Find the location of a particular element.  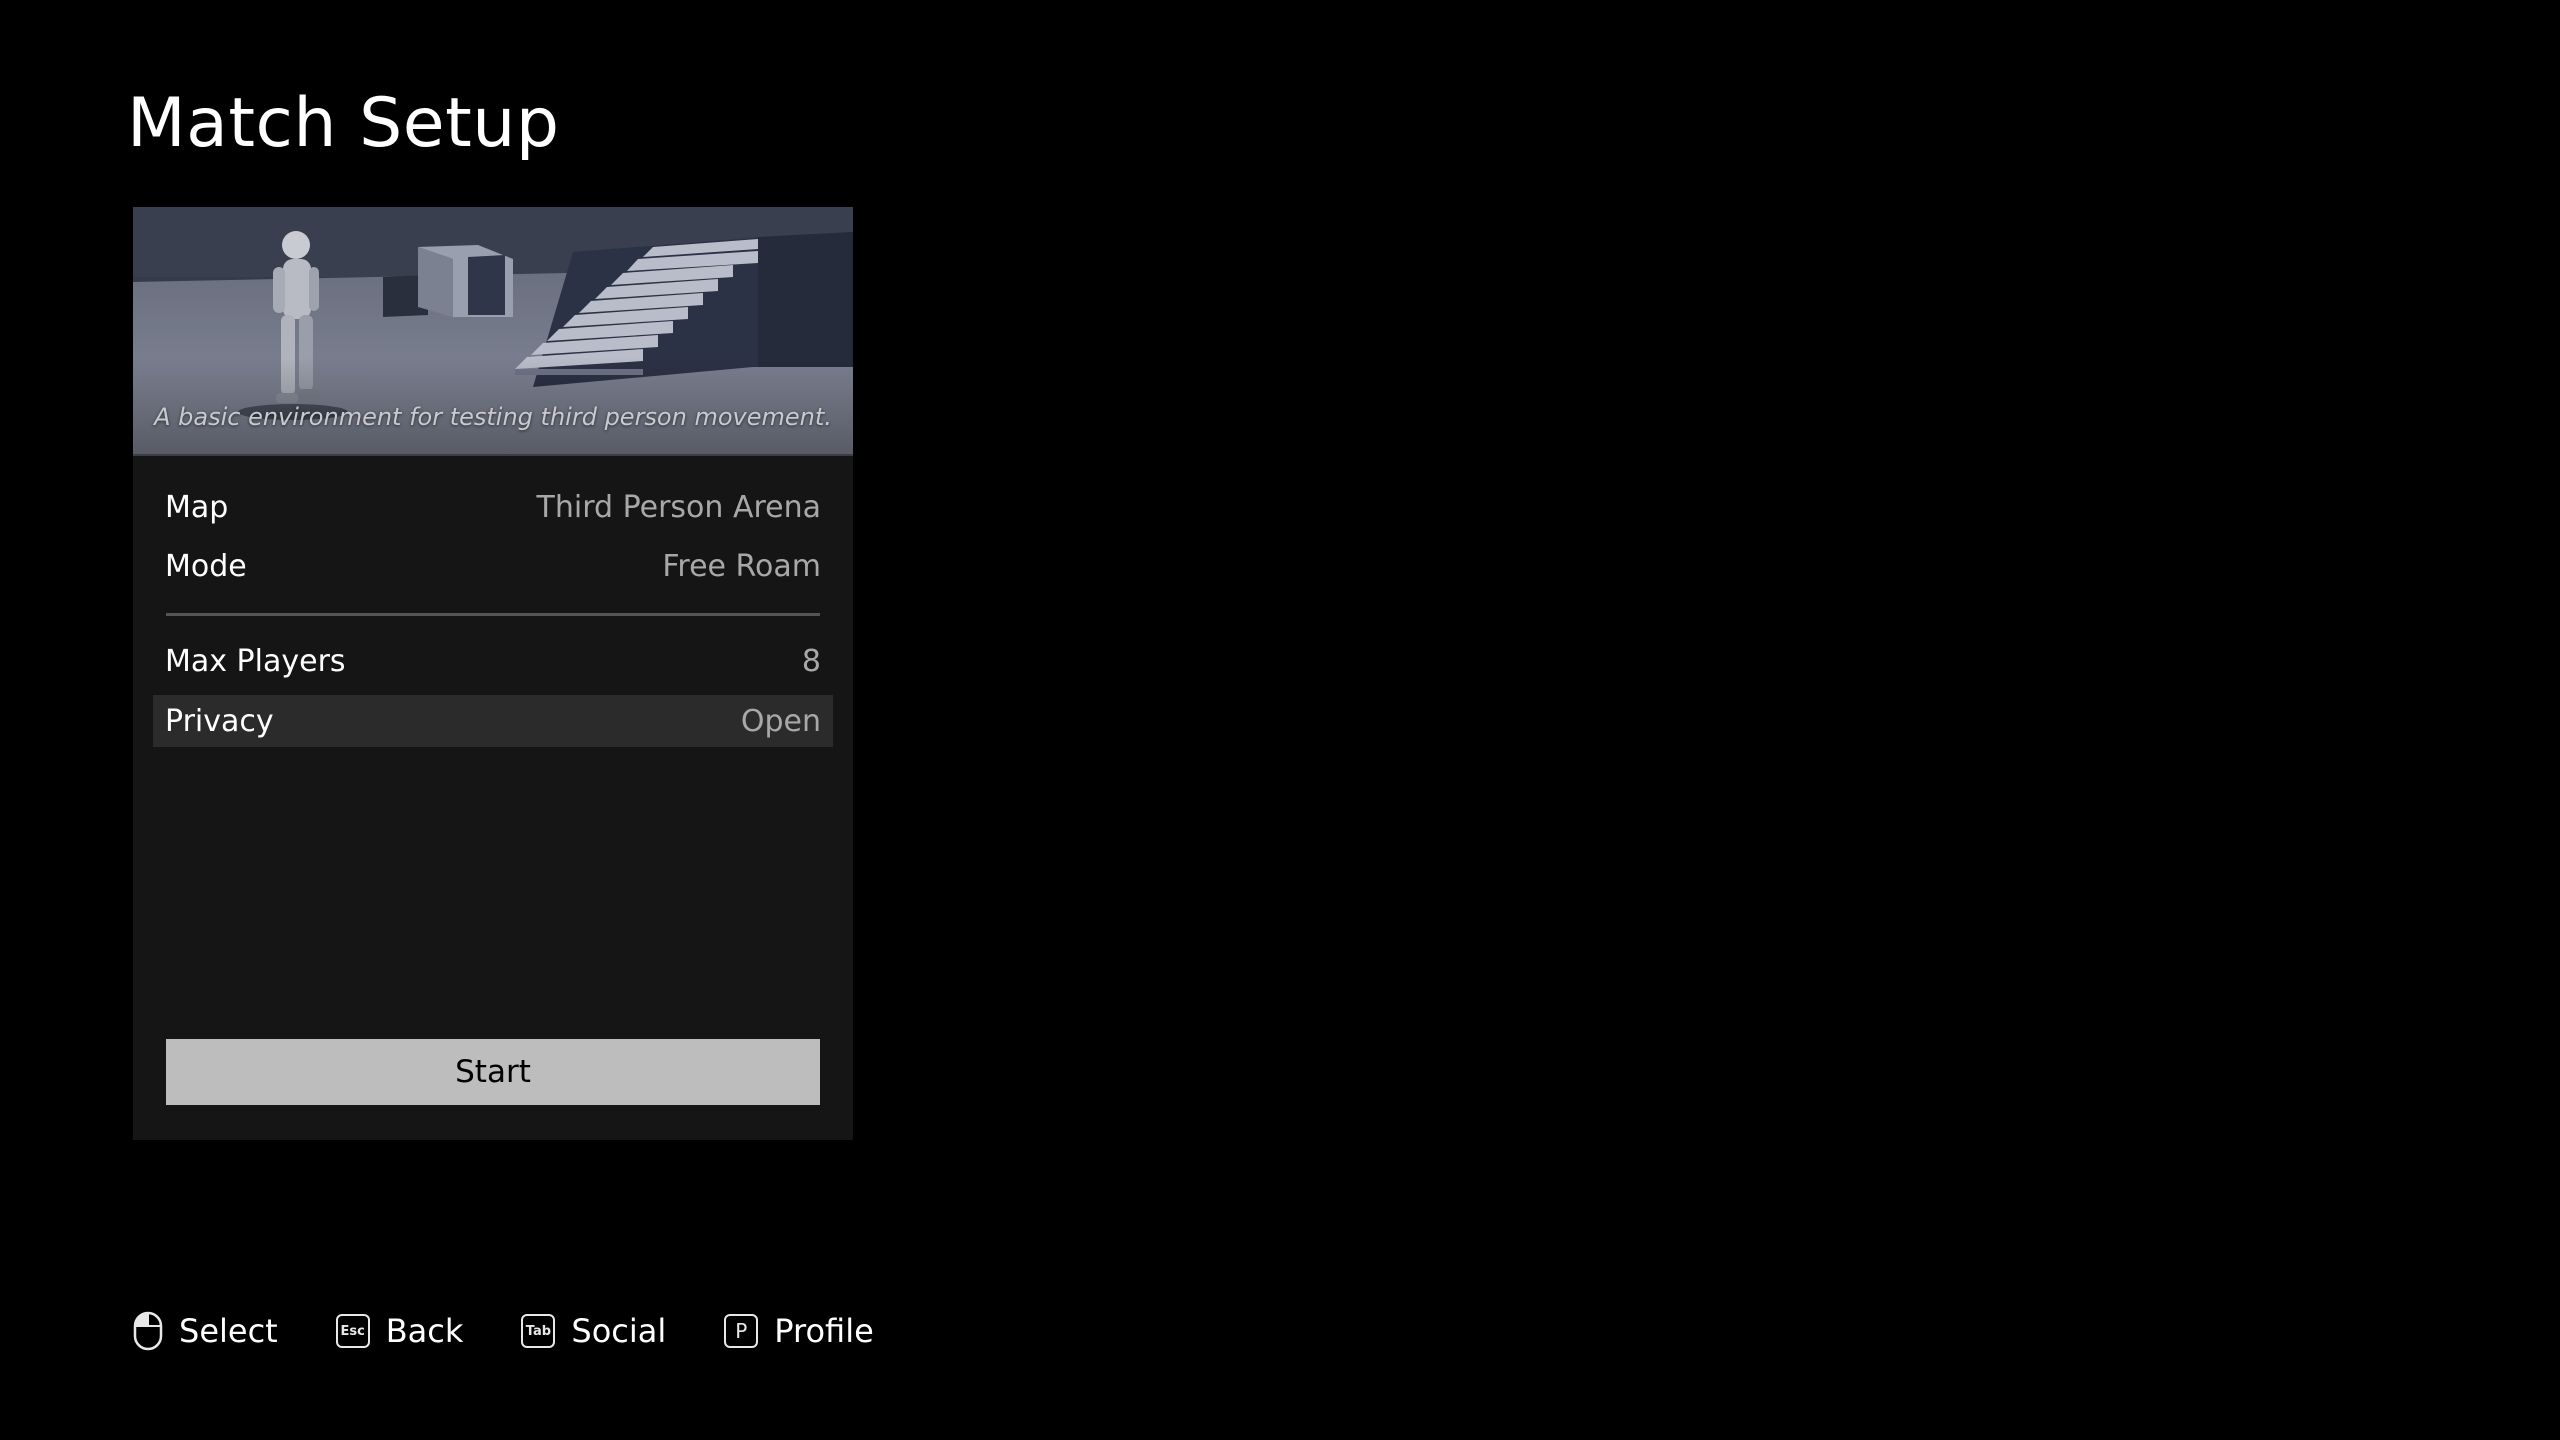

tab-key-icon: Tab is located at coordinates (538, 1331).